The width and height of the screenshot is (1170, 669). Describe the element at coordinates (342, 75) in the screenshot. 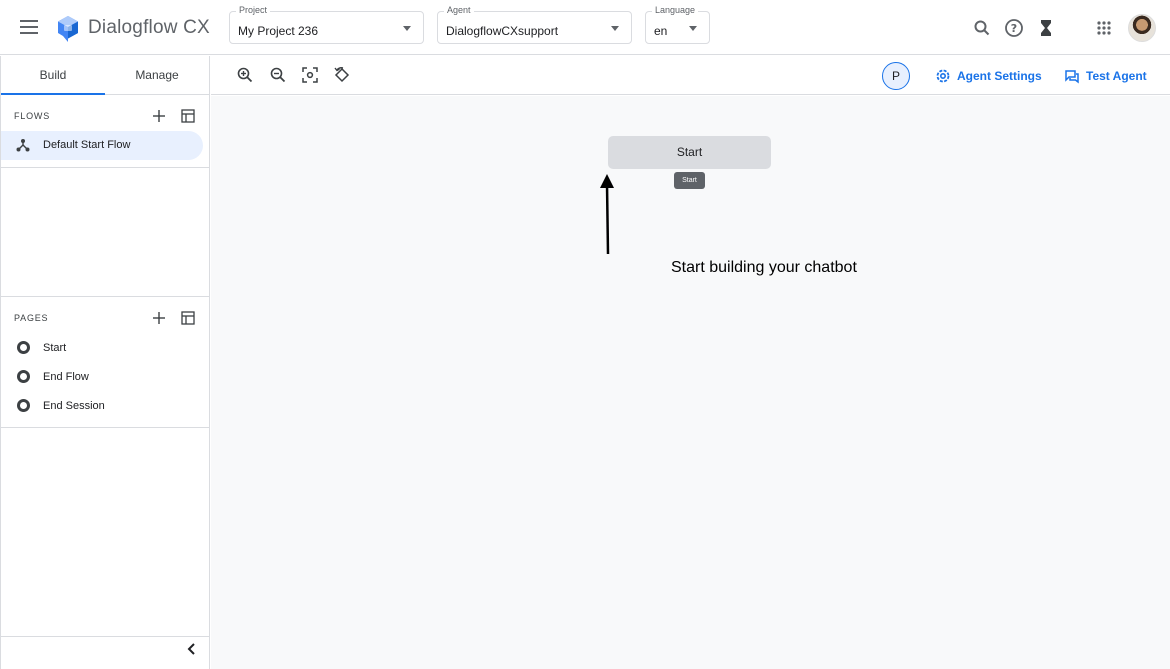

I see `reset-view-icon` at that location.